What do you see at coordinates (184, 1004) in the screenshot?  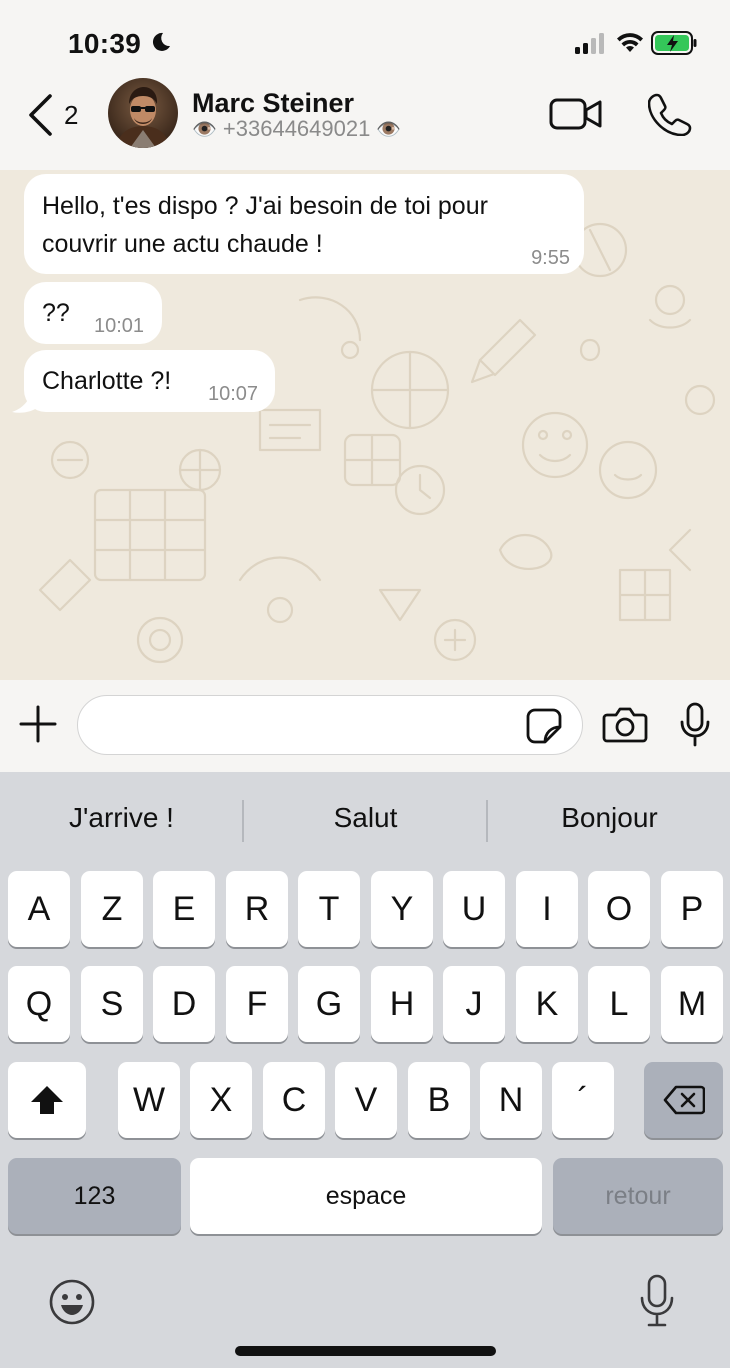 I see `key-d: D` at bounding box center [184, 1004].